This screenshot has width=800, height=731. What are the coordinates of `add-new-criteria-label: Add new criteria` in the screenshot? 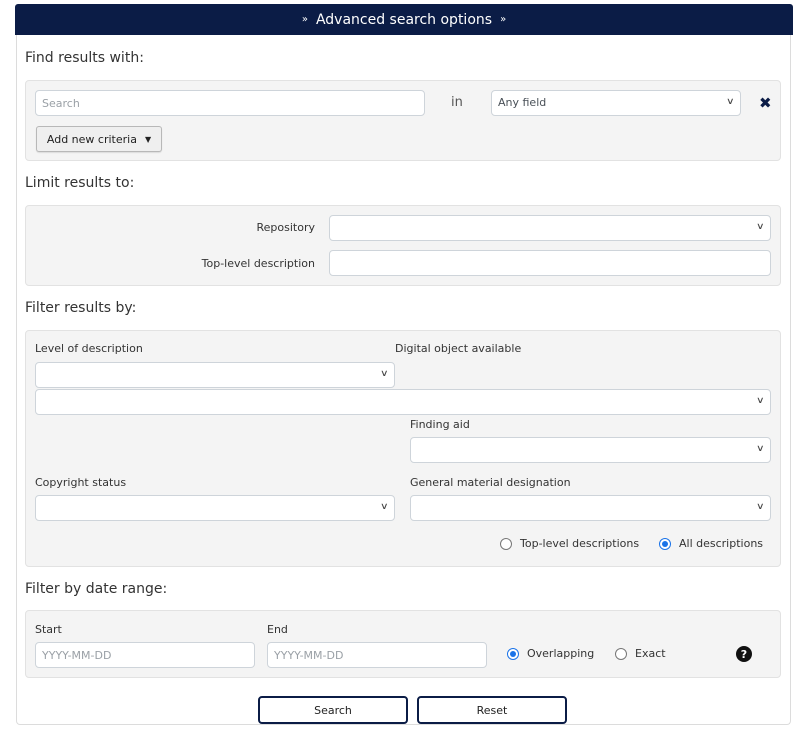 It's located at (91, 139).